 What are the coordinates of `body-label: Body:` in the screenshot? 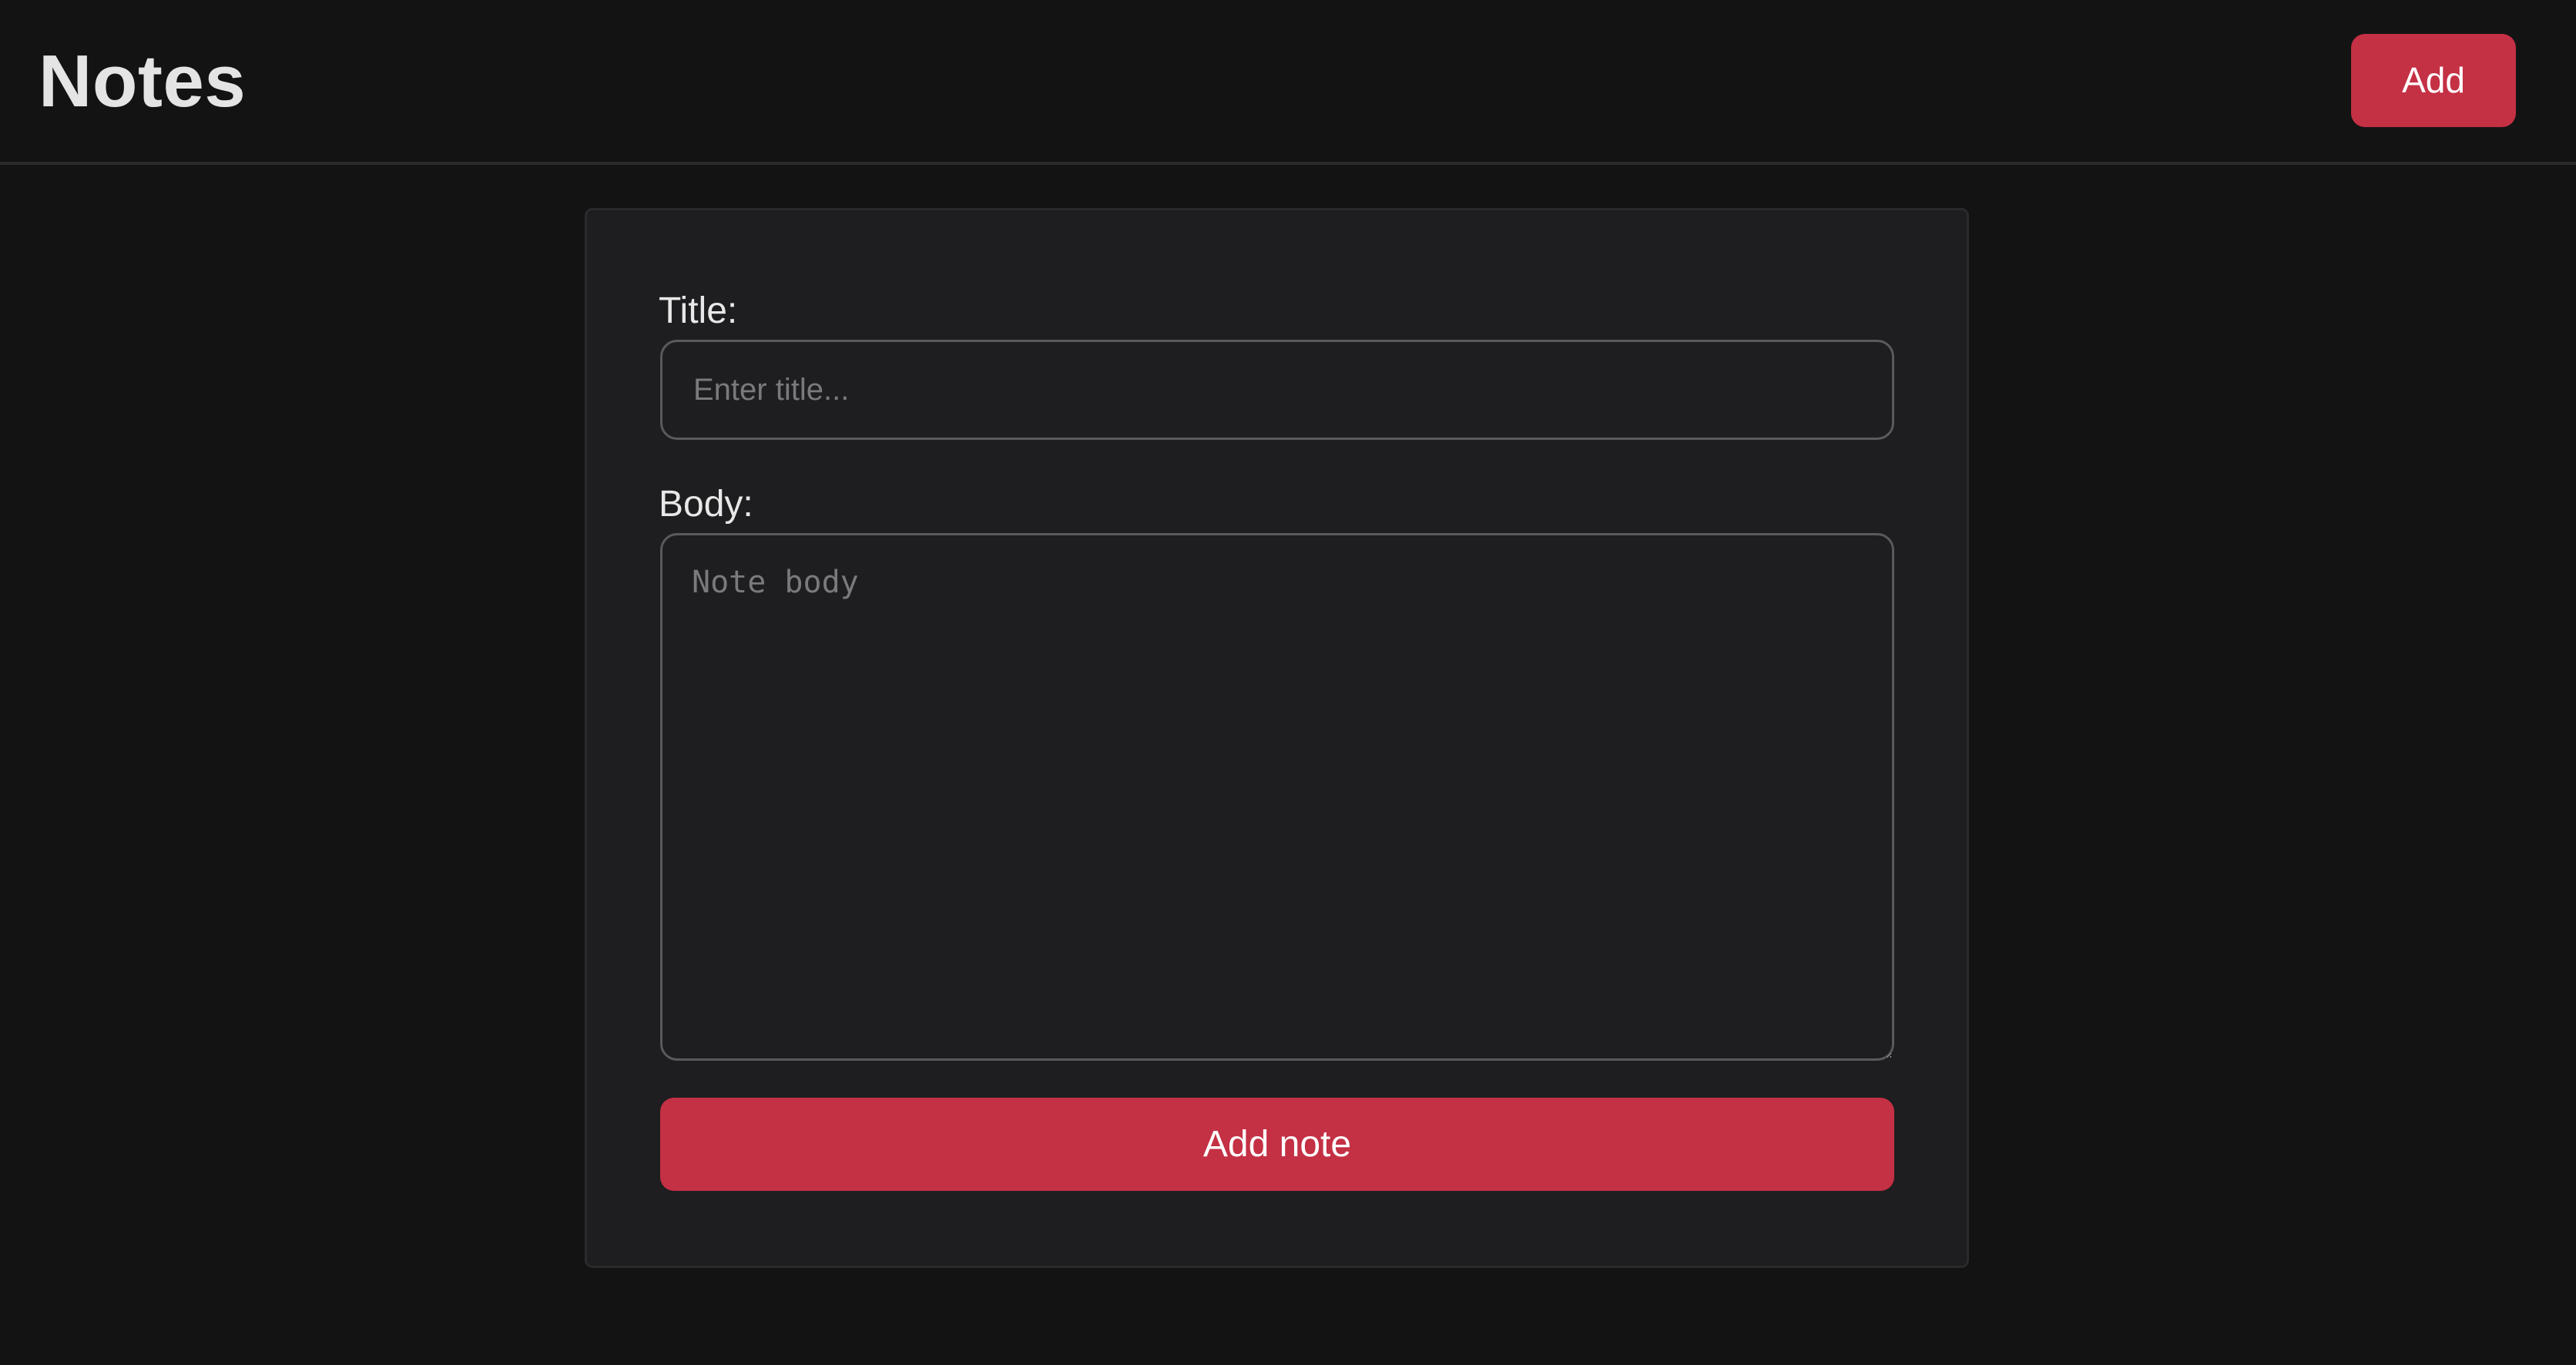 It's located at (706, 505).